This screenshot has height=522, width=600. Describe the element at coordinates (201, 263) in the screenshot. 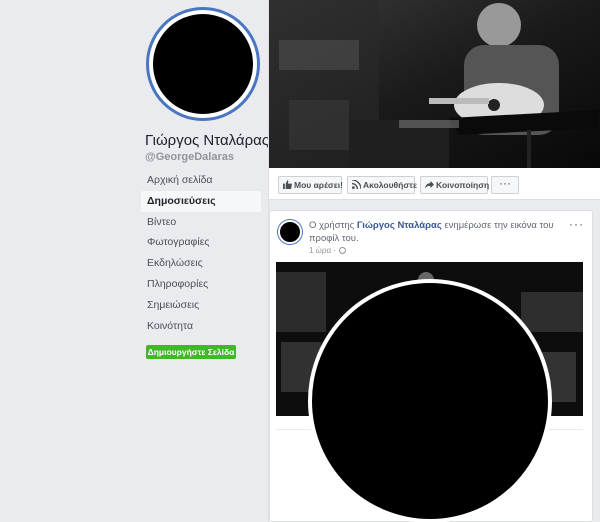

I see `nav-item-events: Εκδηλώσεις` at that location.